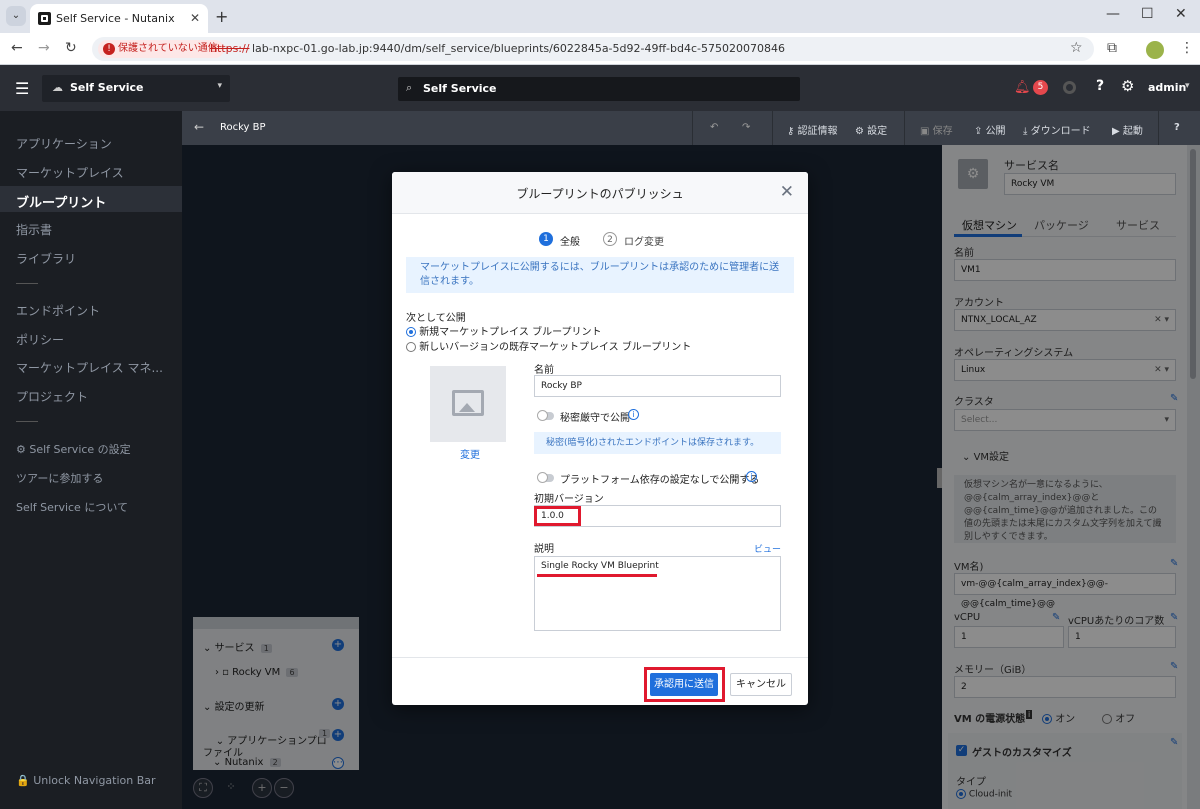 The image size is (1200, 809). What do you see at coordinates (657, 593) in the screenshot?
I see `description-textarea: Single Rocky VM Blueprint` at bounding box center [657, 593].